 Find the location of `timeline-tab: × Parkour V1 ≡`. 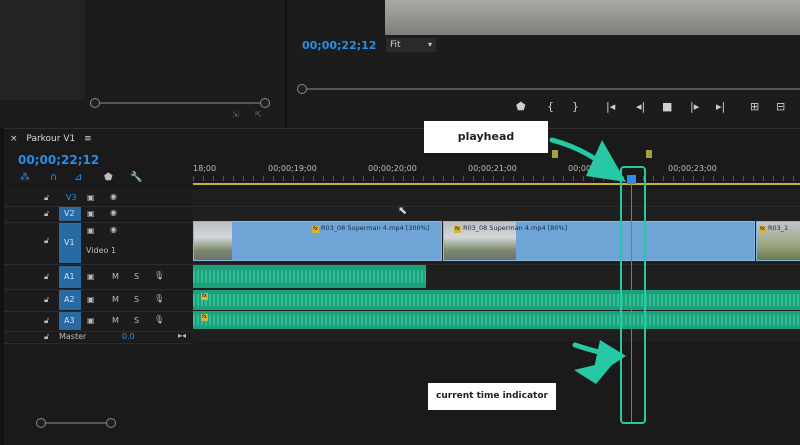

timeline-tab: × Parkour V1 ≡ is located at coordinates (51, 139).